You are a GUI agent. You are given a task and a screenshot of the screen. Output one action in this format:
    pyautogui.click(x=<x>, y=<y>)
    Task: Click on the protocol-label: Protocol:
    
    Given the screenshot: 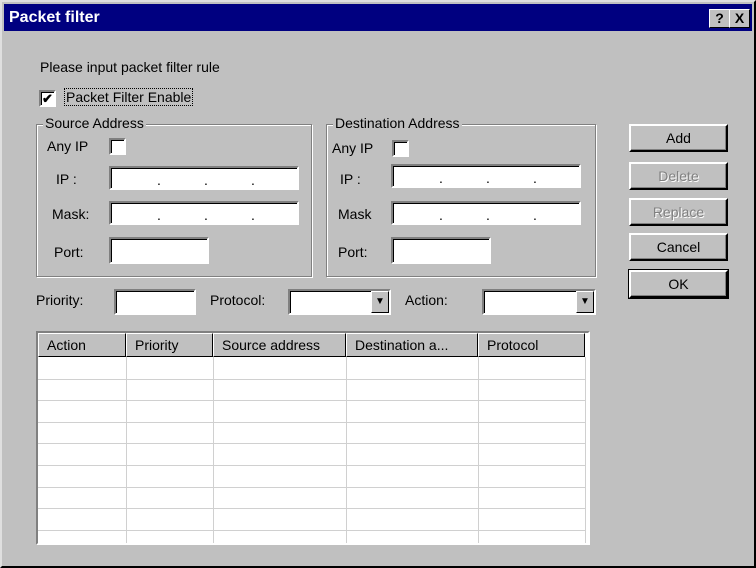 What is the action you would take?
    pyautogui.click(x=238, y=300)
    